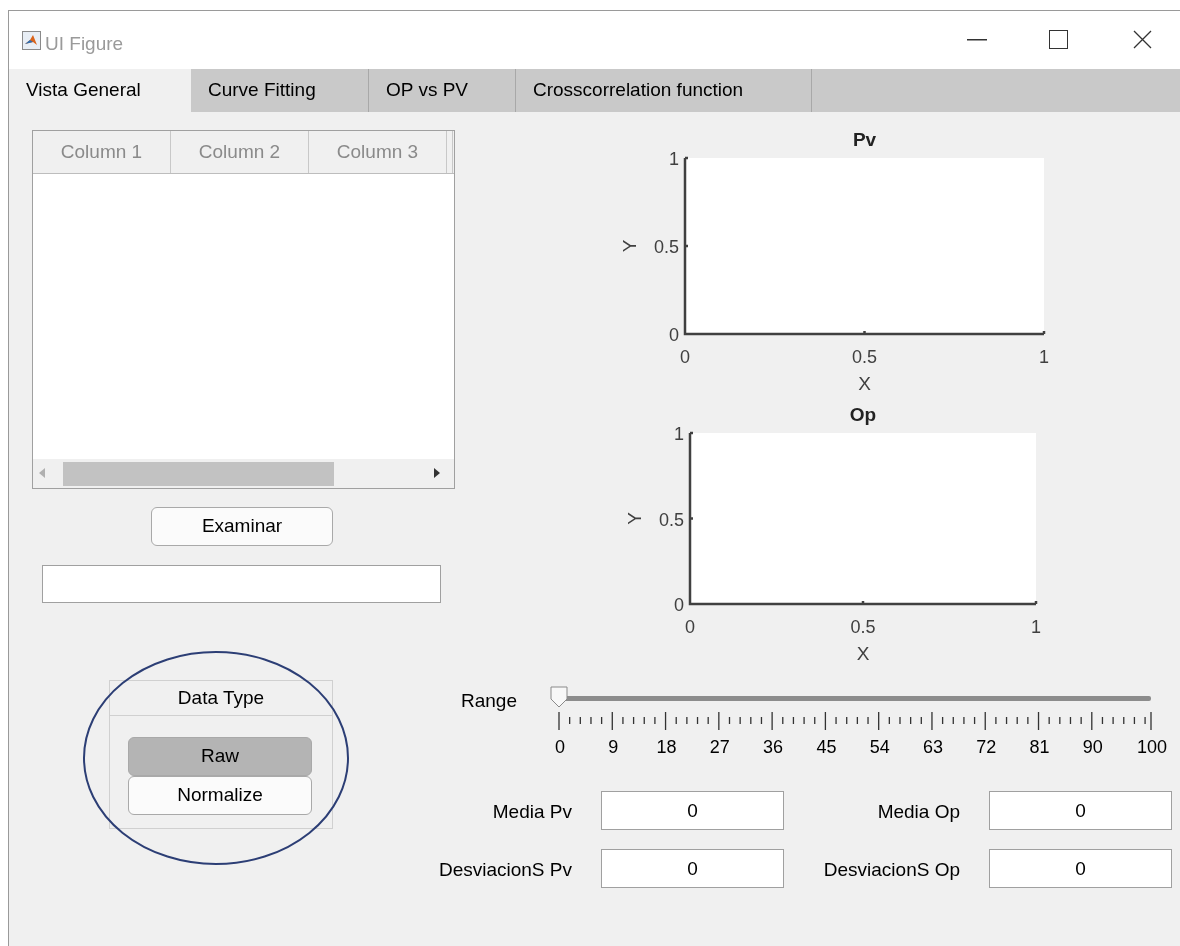  Describe the element at coordinates (719, 747) in the screenshot. I see `slider-tick-label: 27` at that location.